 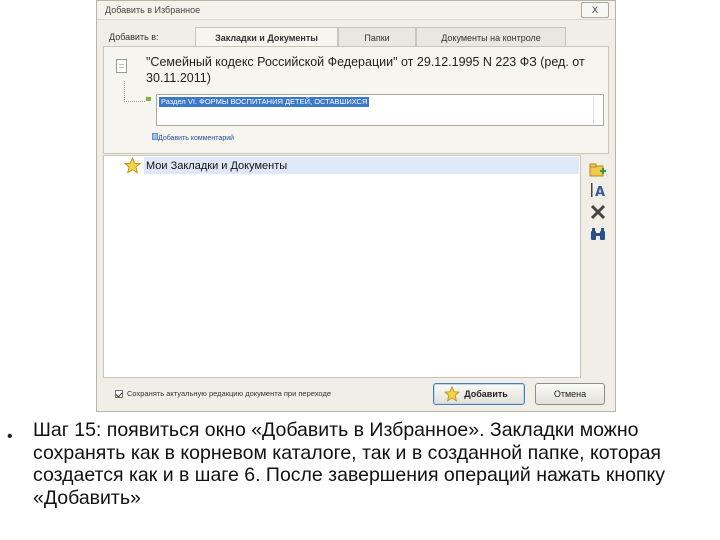 I want to click on section-icon, so click(x=148, y=99).